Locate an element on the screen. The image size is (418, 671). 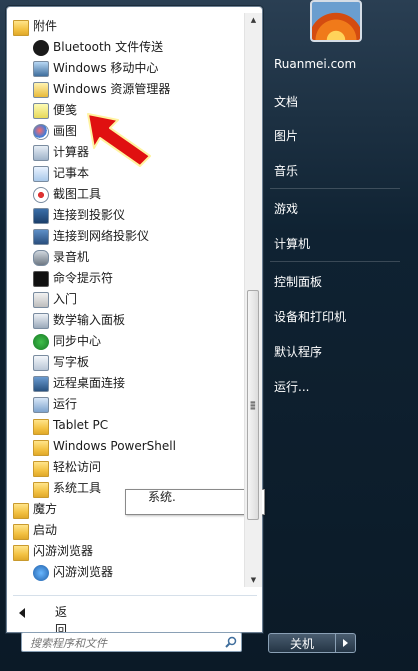
right-item-music: 音乐 is located at coordinates (286, 170).